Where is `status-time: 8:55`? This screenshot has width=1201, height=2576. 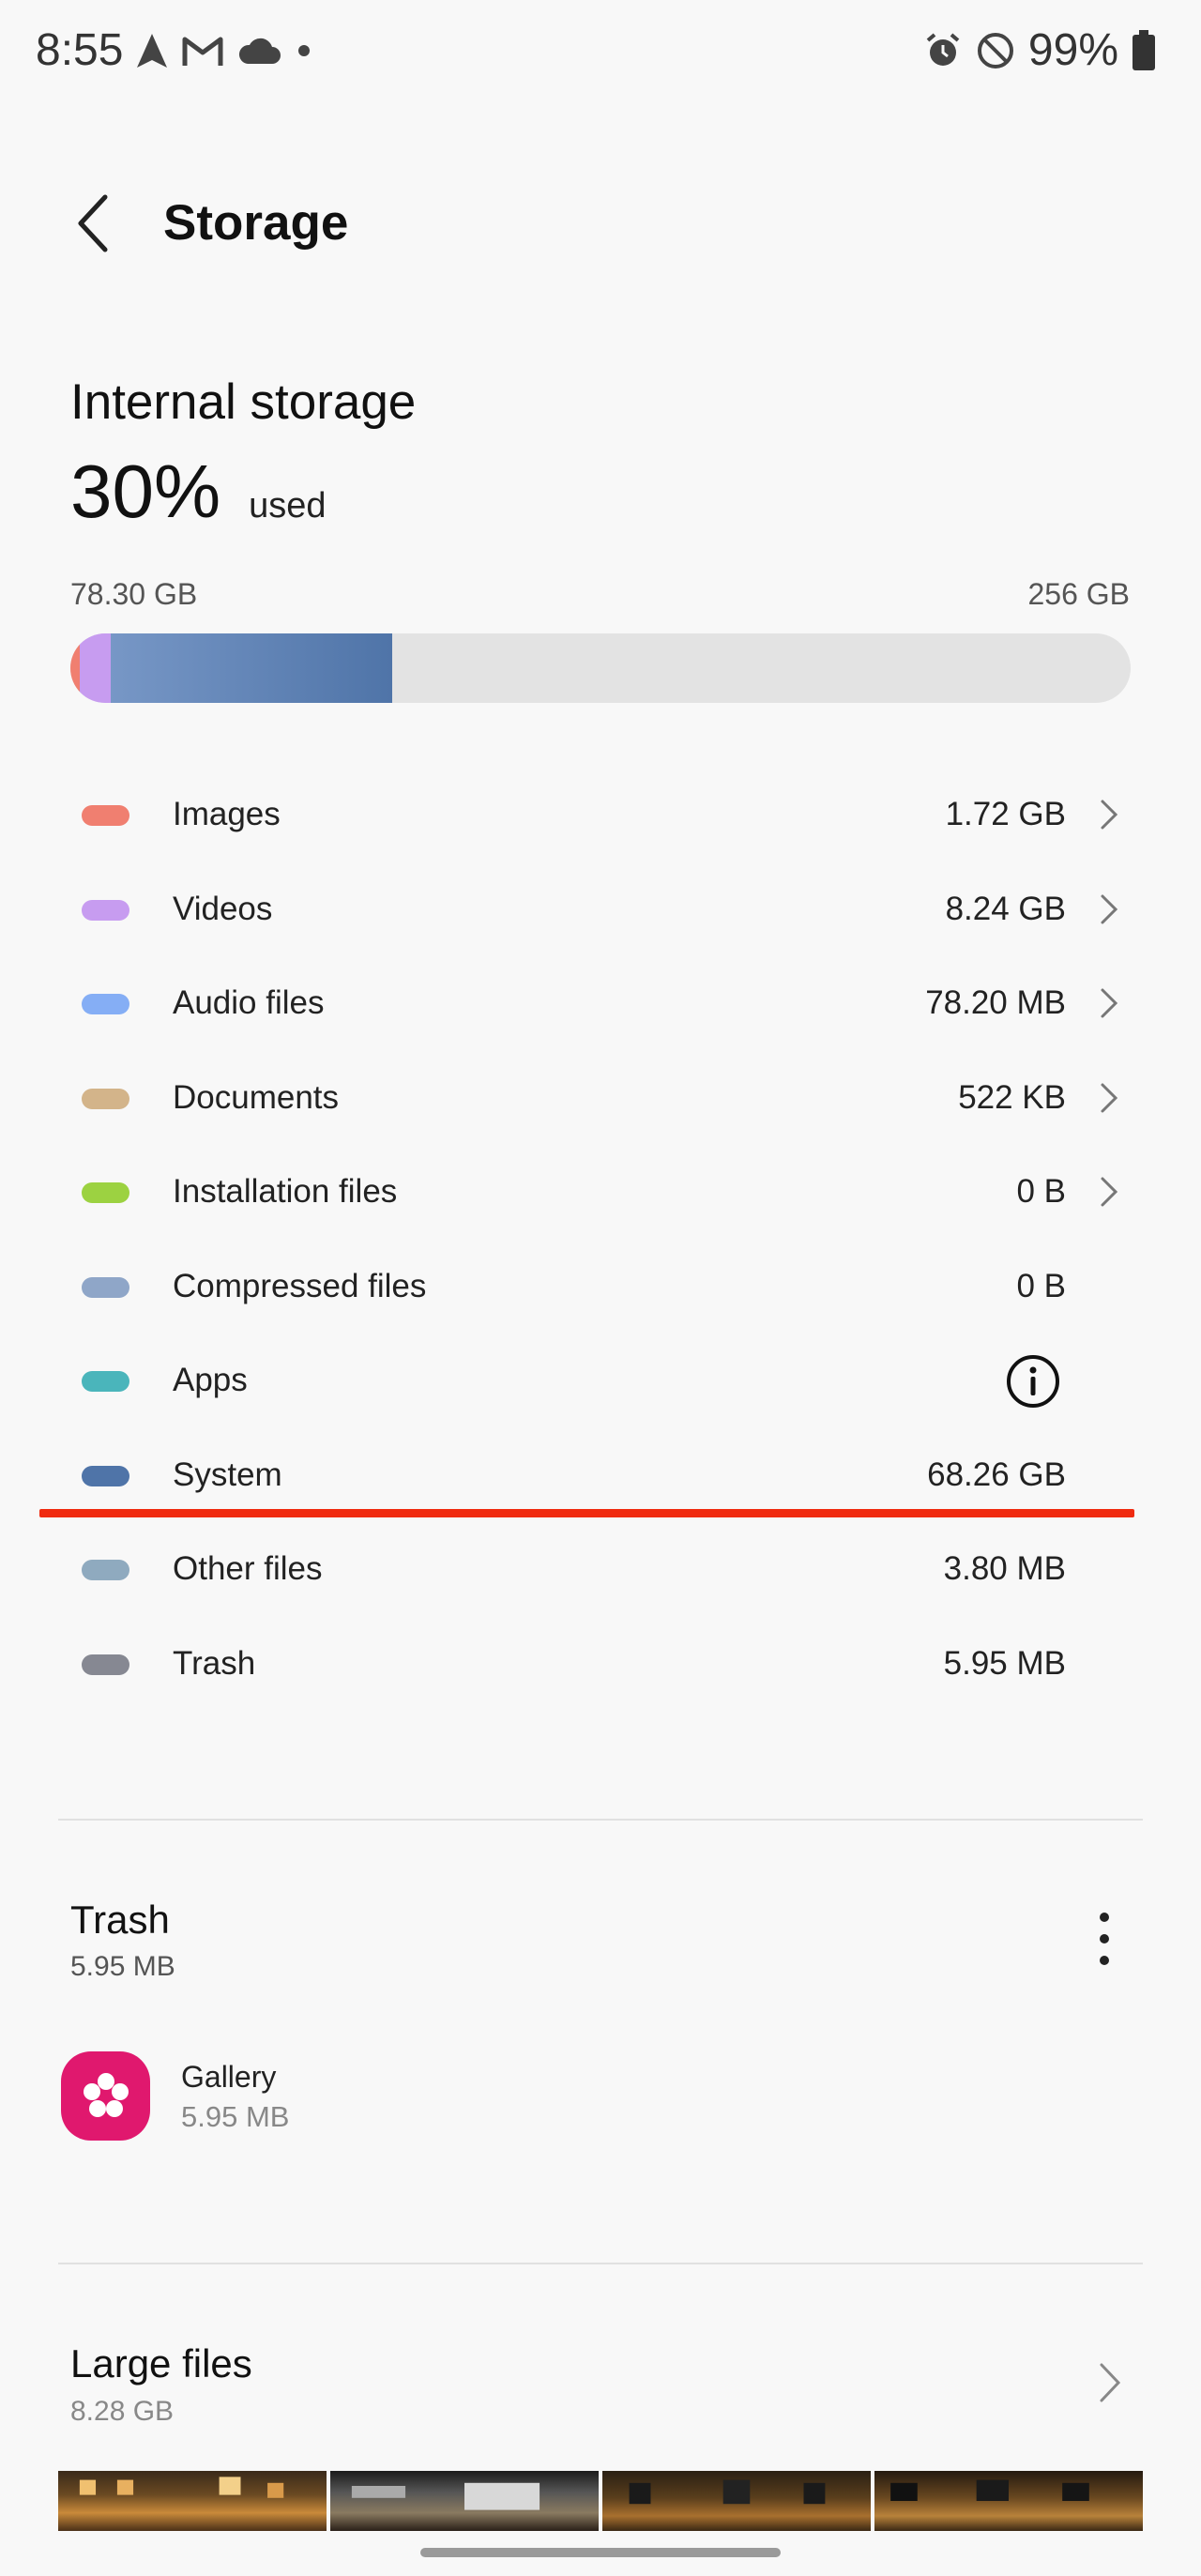 status-time: 8:55 is located at coordinates (80, 50).